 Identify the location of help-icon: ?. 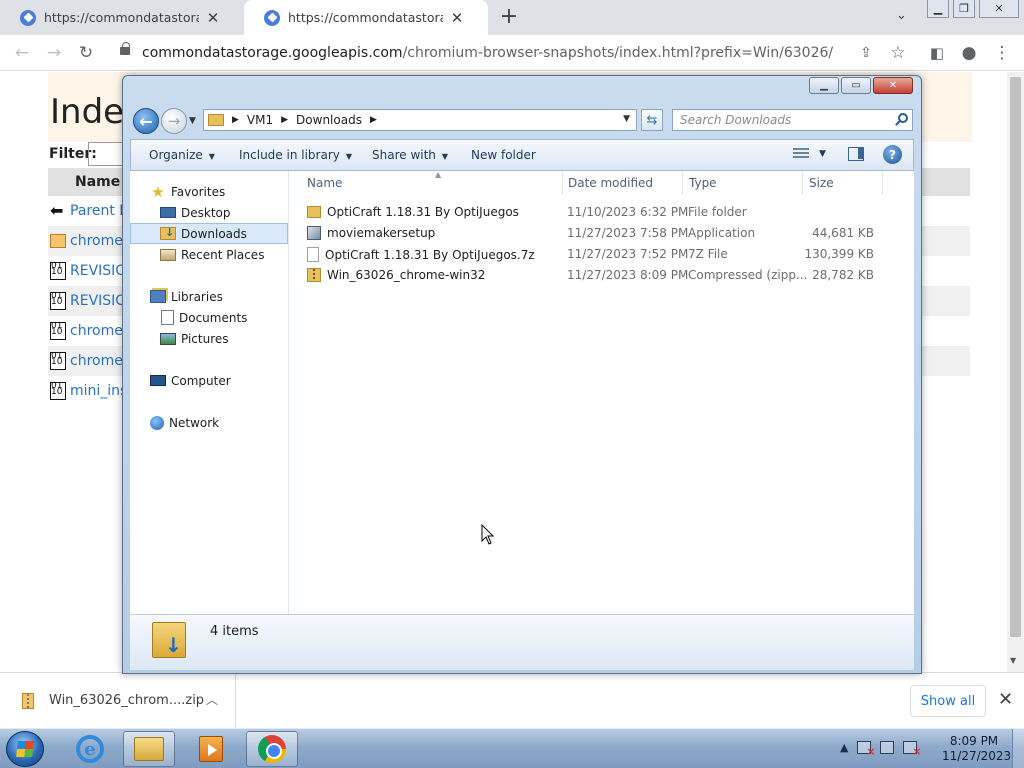
(892, 154).